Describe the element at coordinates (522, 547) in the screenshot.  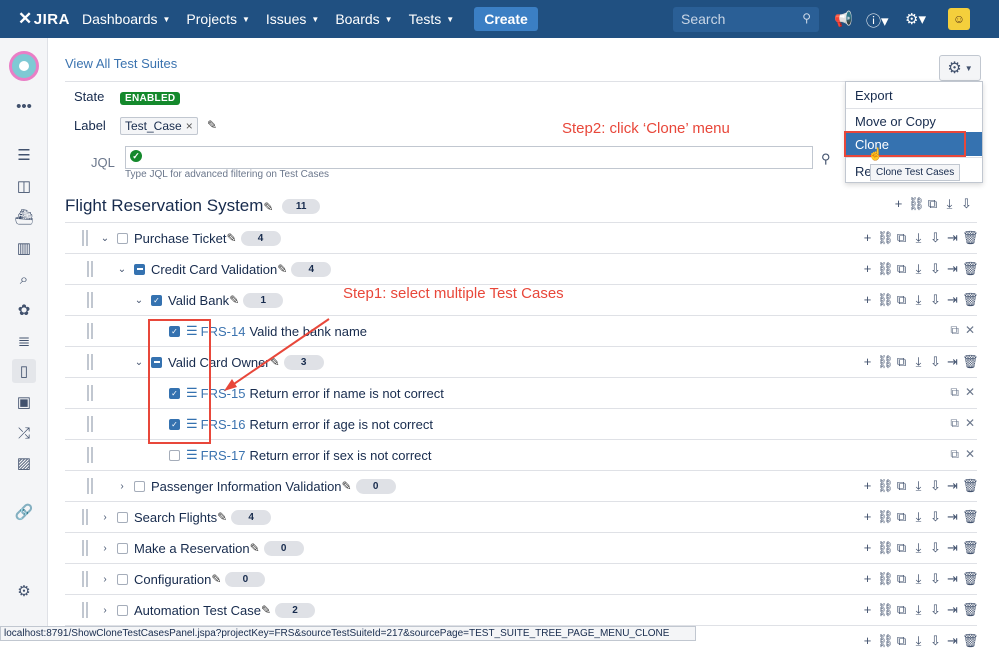
I see `tree-row: › Make a Reservation ✎ 0 + ⛓ ⧉ ⤓ ⇩ ⇥ 🗑` at that location.